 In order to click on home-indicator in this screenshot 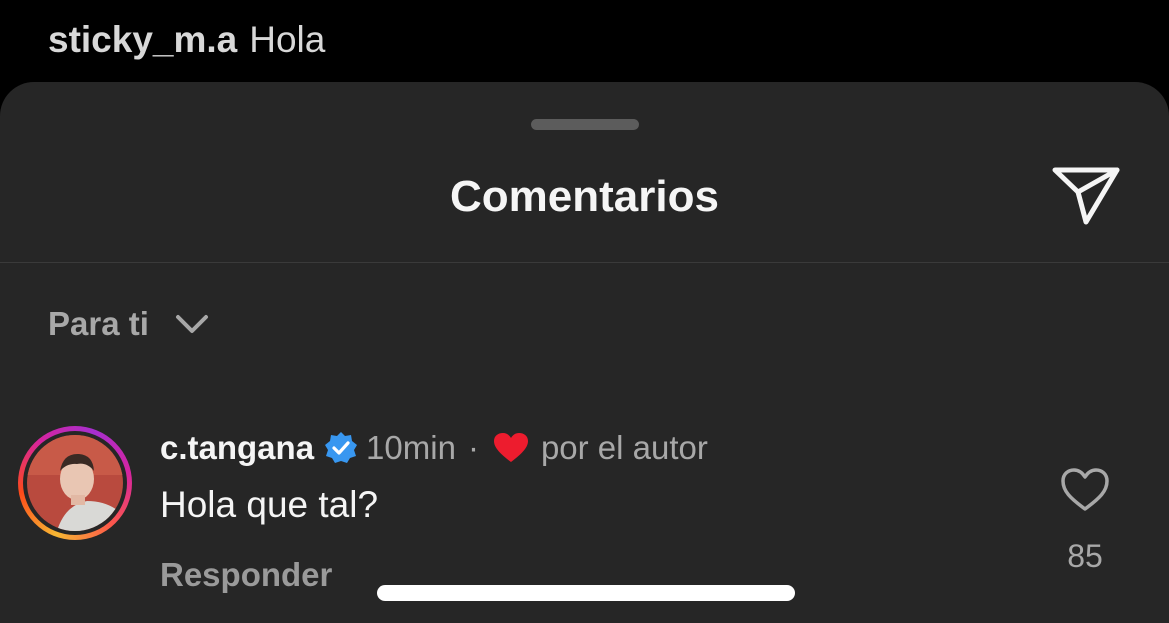, I will do `click(586, 593)`.